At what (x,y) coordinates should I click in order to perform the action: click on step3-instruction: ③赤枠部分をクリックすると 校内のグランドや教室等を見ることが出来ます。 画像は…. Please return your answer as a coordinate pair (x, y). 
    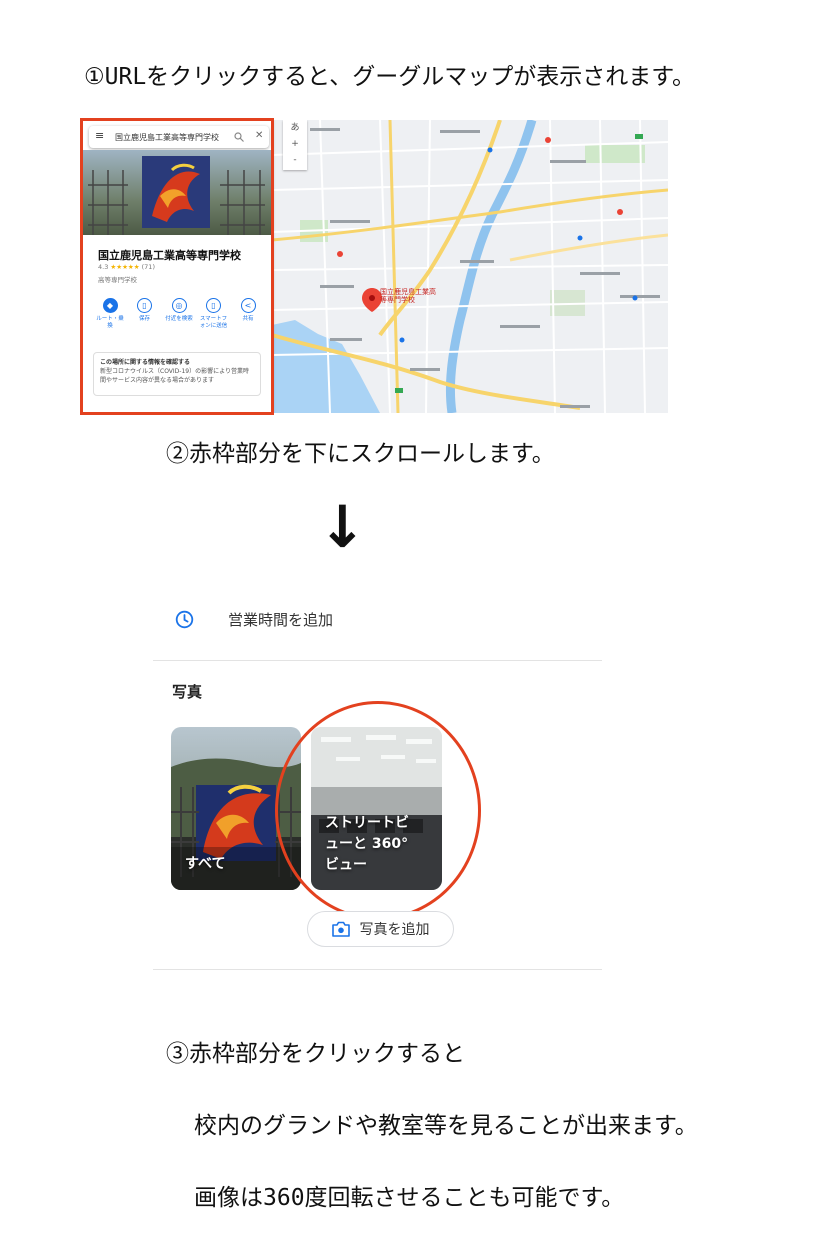
    Looking at the image, I should click on (432, 1114).